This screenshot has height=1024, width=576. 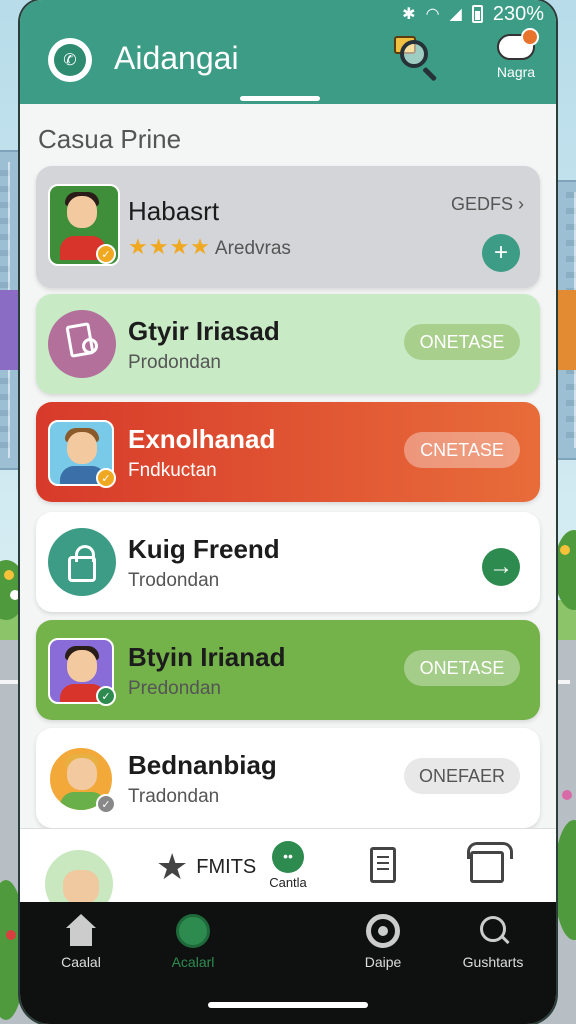 What do you see at coordinates (490, 862) in the screenshot?
I see `store-icon` at bounding box center [490, 862].